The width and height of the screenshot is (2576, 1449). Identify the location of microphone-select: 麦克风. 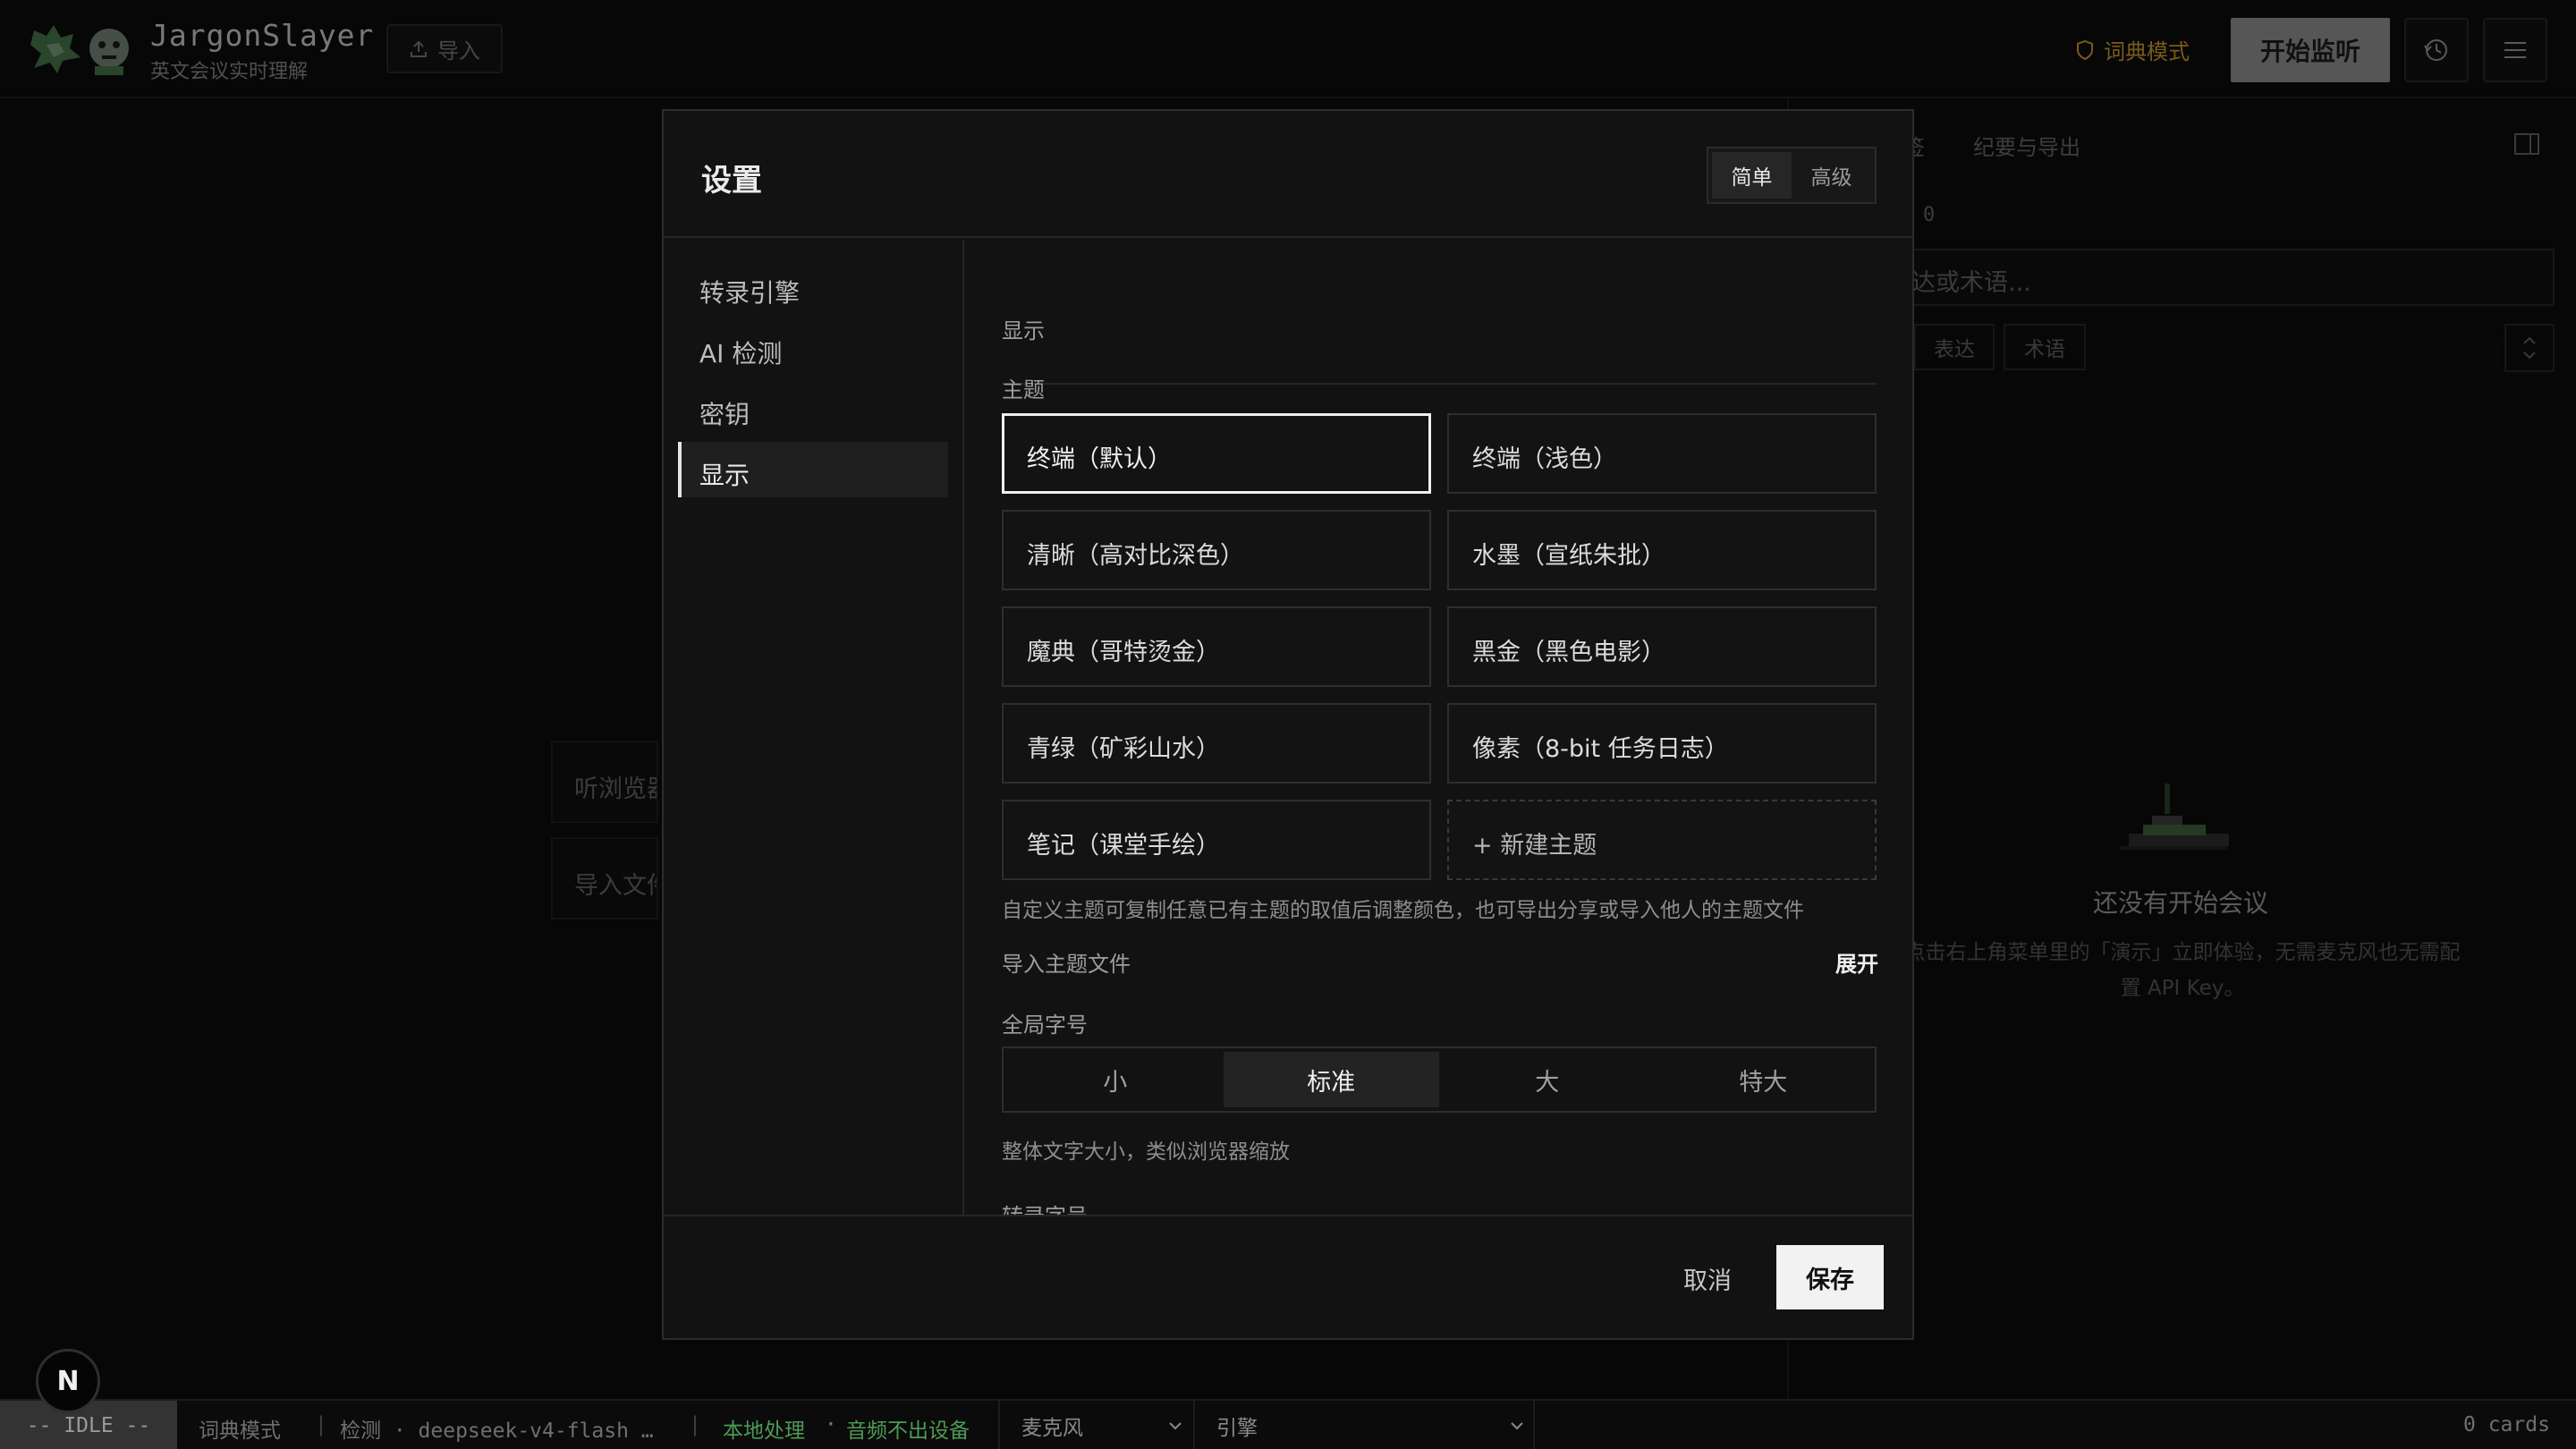
(1095, 1425).